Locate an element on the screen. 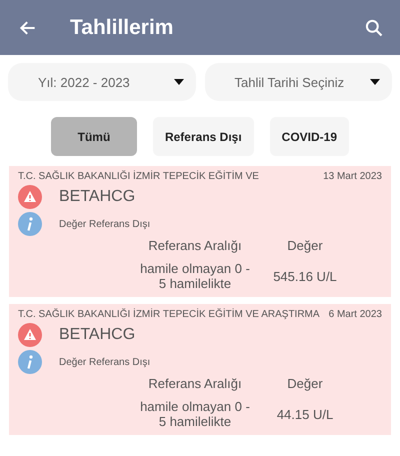 The height and width of the screenshot is (456, 400). search-icon is located at coordinates (374, 28).